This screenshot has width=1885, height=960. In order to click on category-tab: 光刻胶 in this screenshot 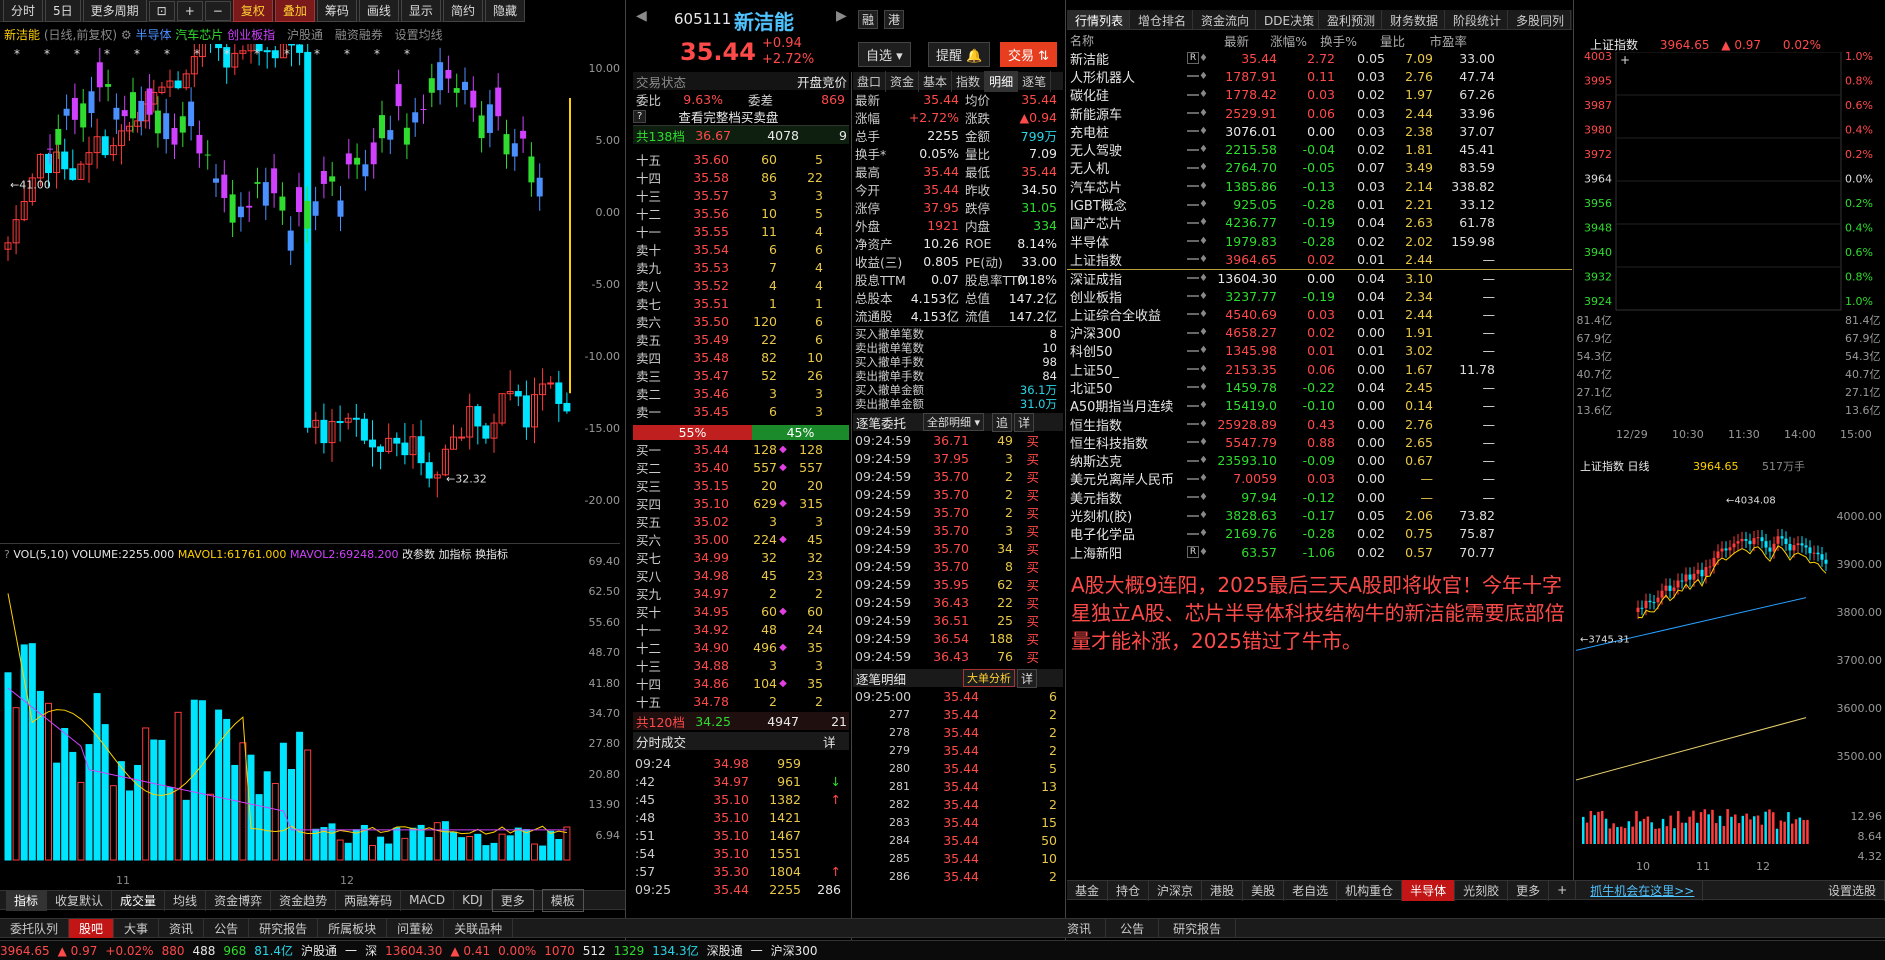, I will do `click(1482, 890)`.